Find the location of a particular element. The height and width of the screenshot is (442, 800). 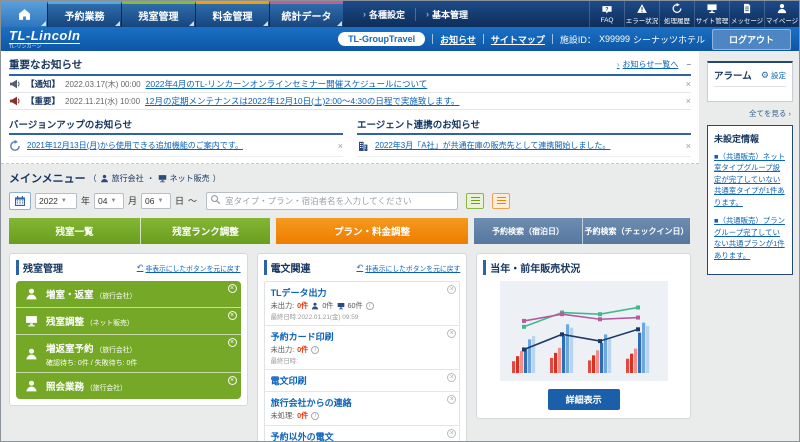

plan-rate-adjust-button: プラン・料金調整 is located at coordinates (372, 231).